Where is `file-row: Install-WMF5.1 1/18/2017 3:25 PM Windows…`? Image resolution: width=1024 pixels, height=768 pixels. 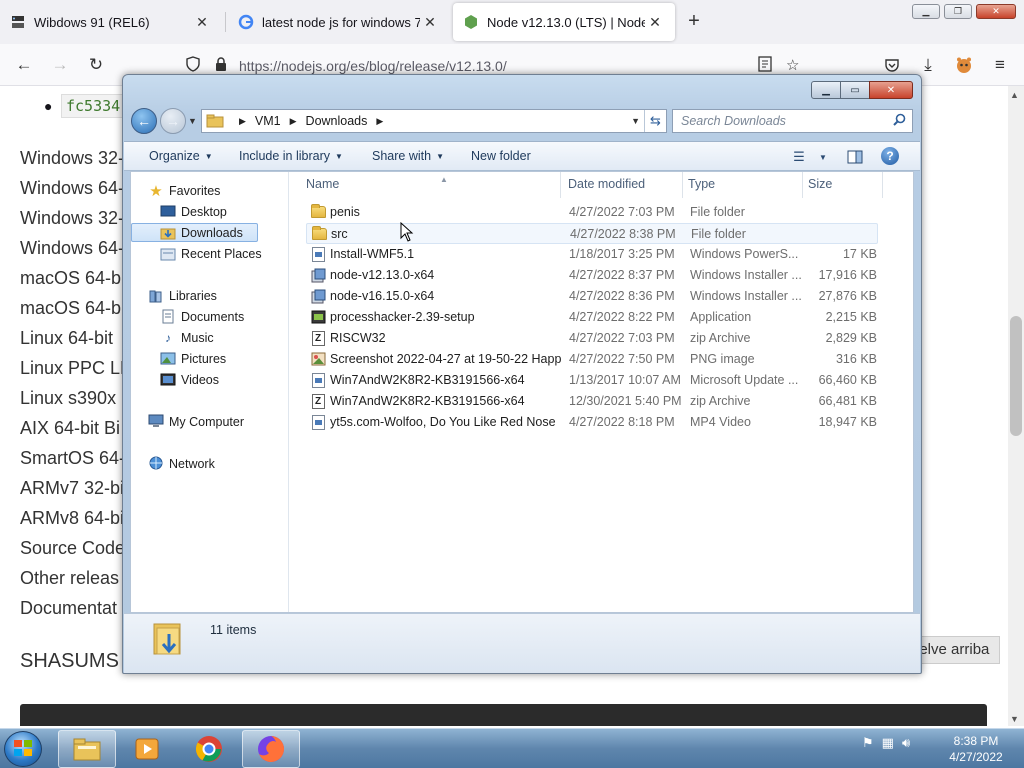
file-row: Install-WMF5.1 1/18/2017 3:25 PM Windows… is located at coordinates (592, 254).